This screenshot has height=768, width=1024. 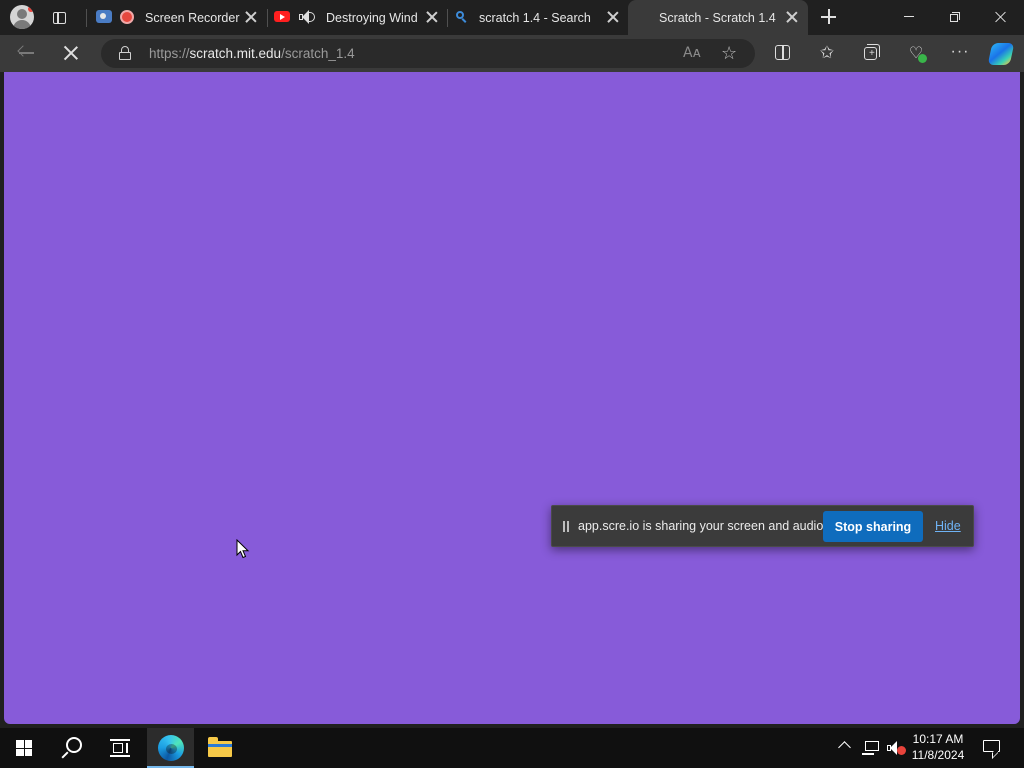 What do you see at coordinates (27, 53) in the screenshot?
I see `back-icon` at bounding box center [27, 53].